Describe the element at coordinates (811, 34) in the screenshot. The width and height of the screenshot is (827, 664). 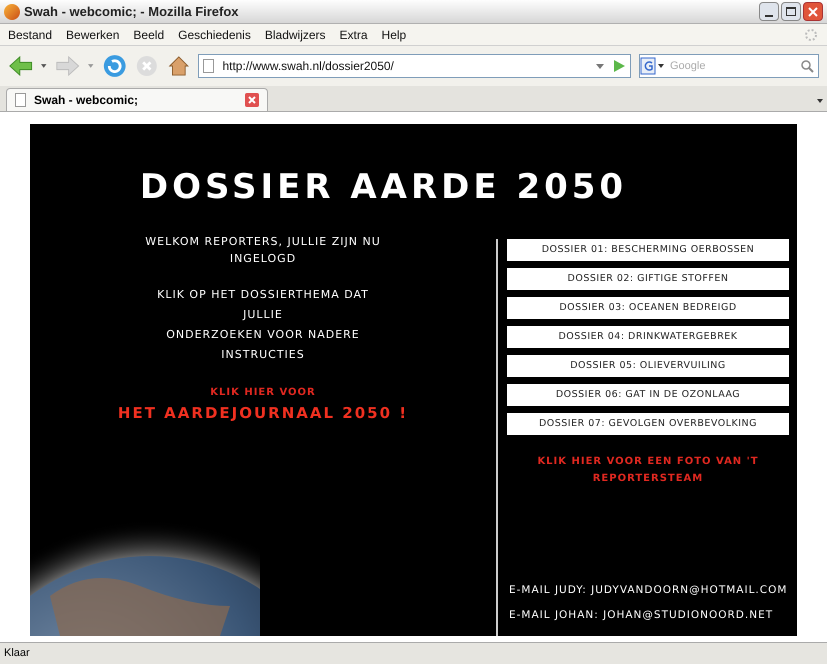
I see `throbber-icon` at that location.